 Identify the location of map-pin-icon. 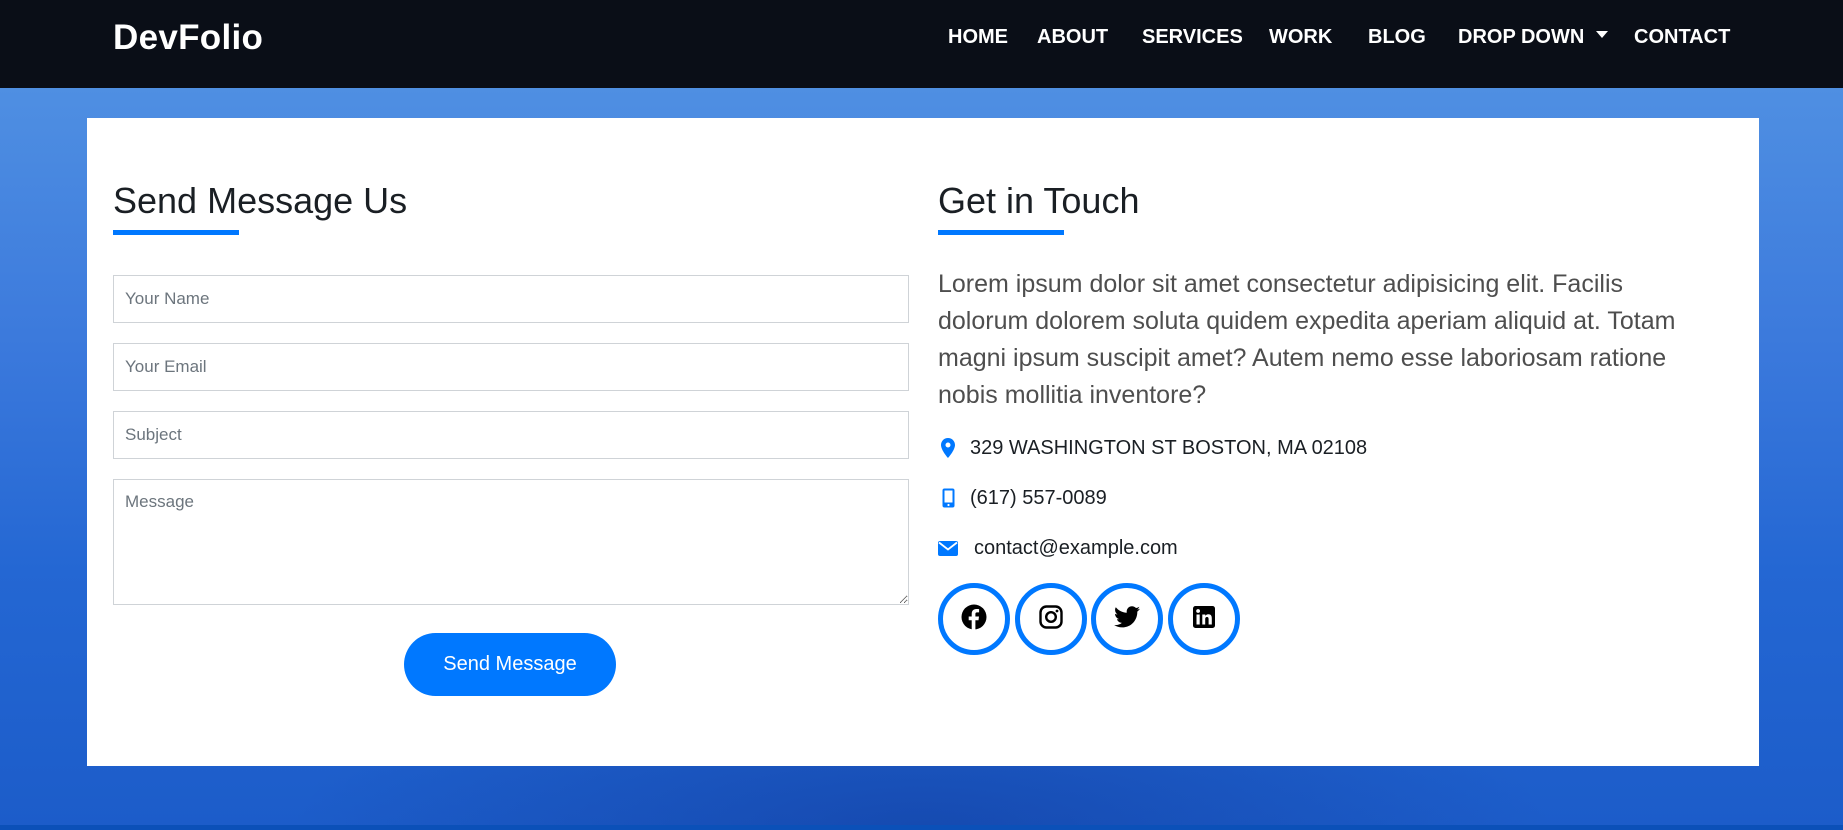
(948, 448).